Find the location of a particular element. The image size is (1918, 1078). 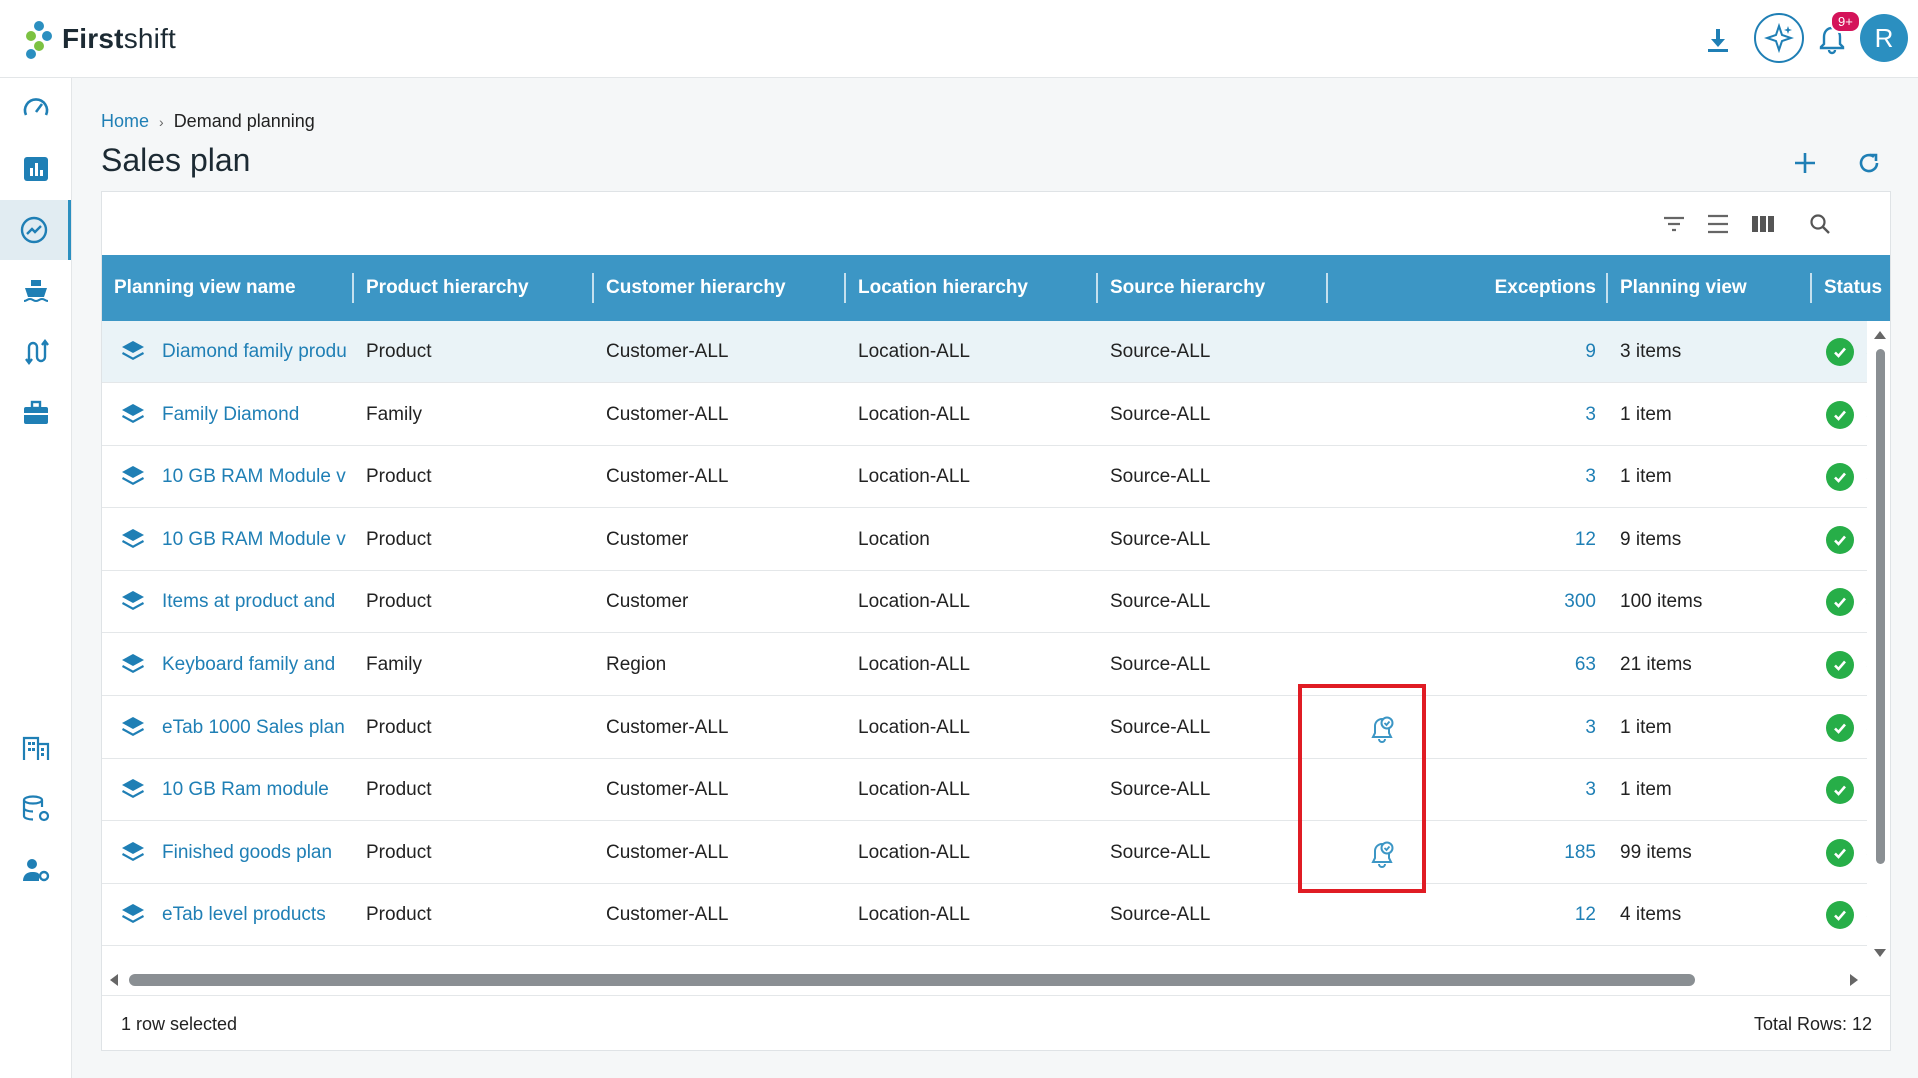

sidebar-item-demand-planning is located at coordinates (35, 230).